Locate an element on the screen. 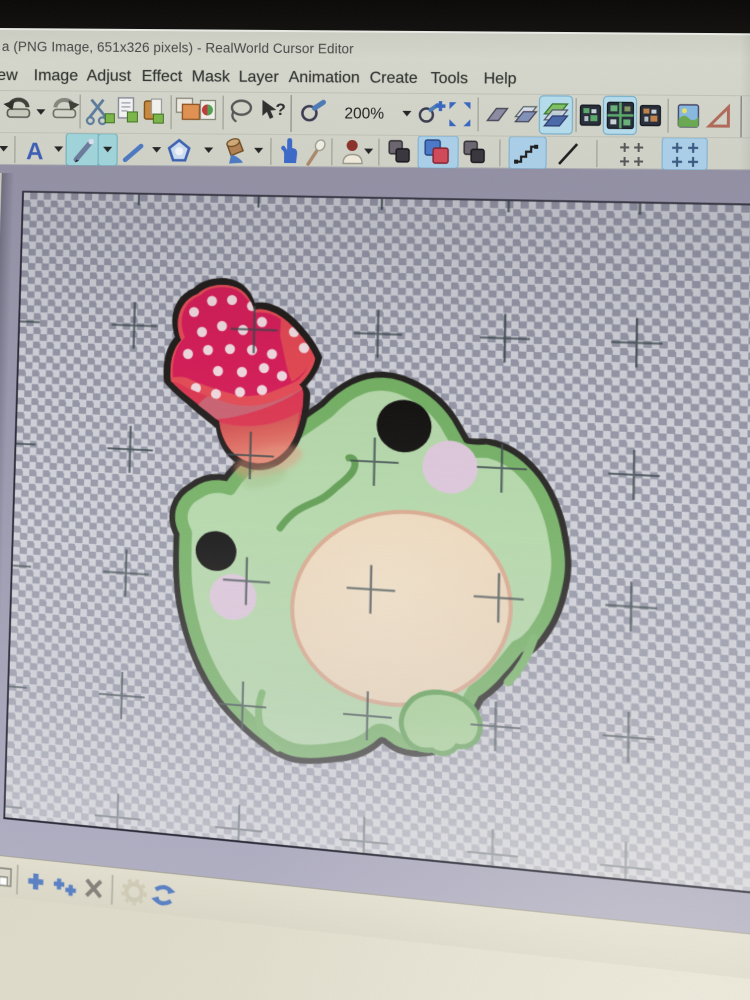  svg-text: A is located at coordinates (35, 151).